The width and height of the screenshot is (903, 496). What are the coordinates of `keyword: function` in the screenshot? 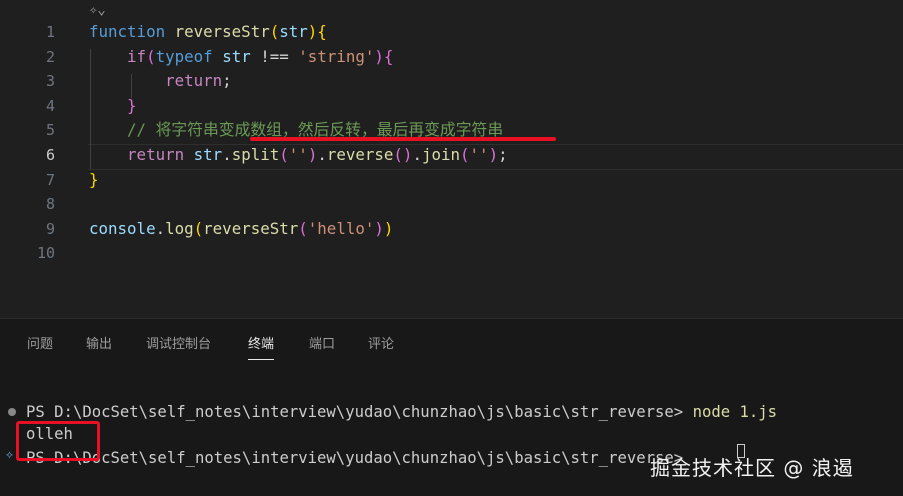 It's located at (127, 31).